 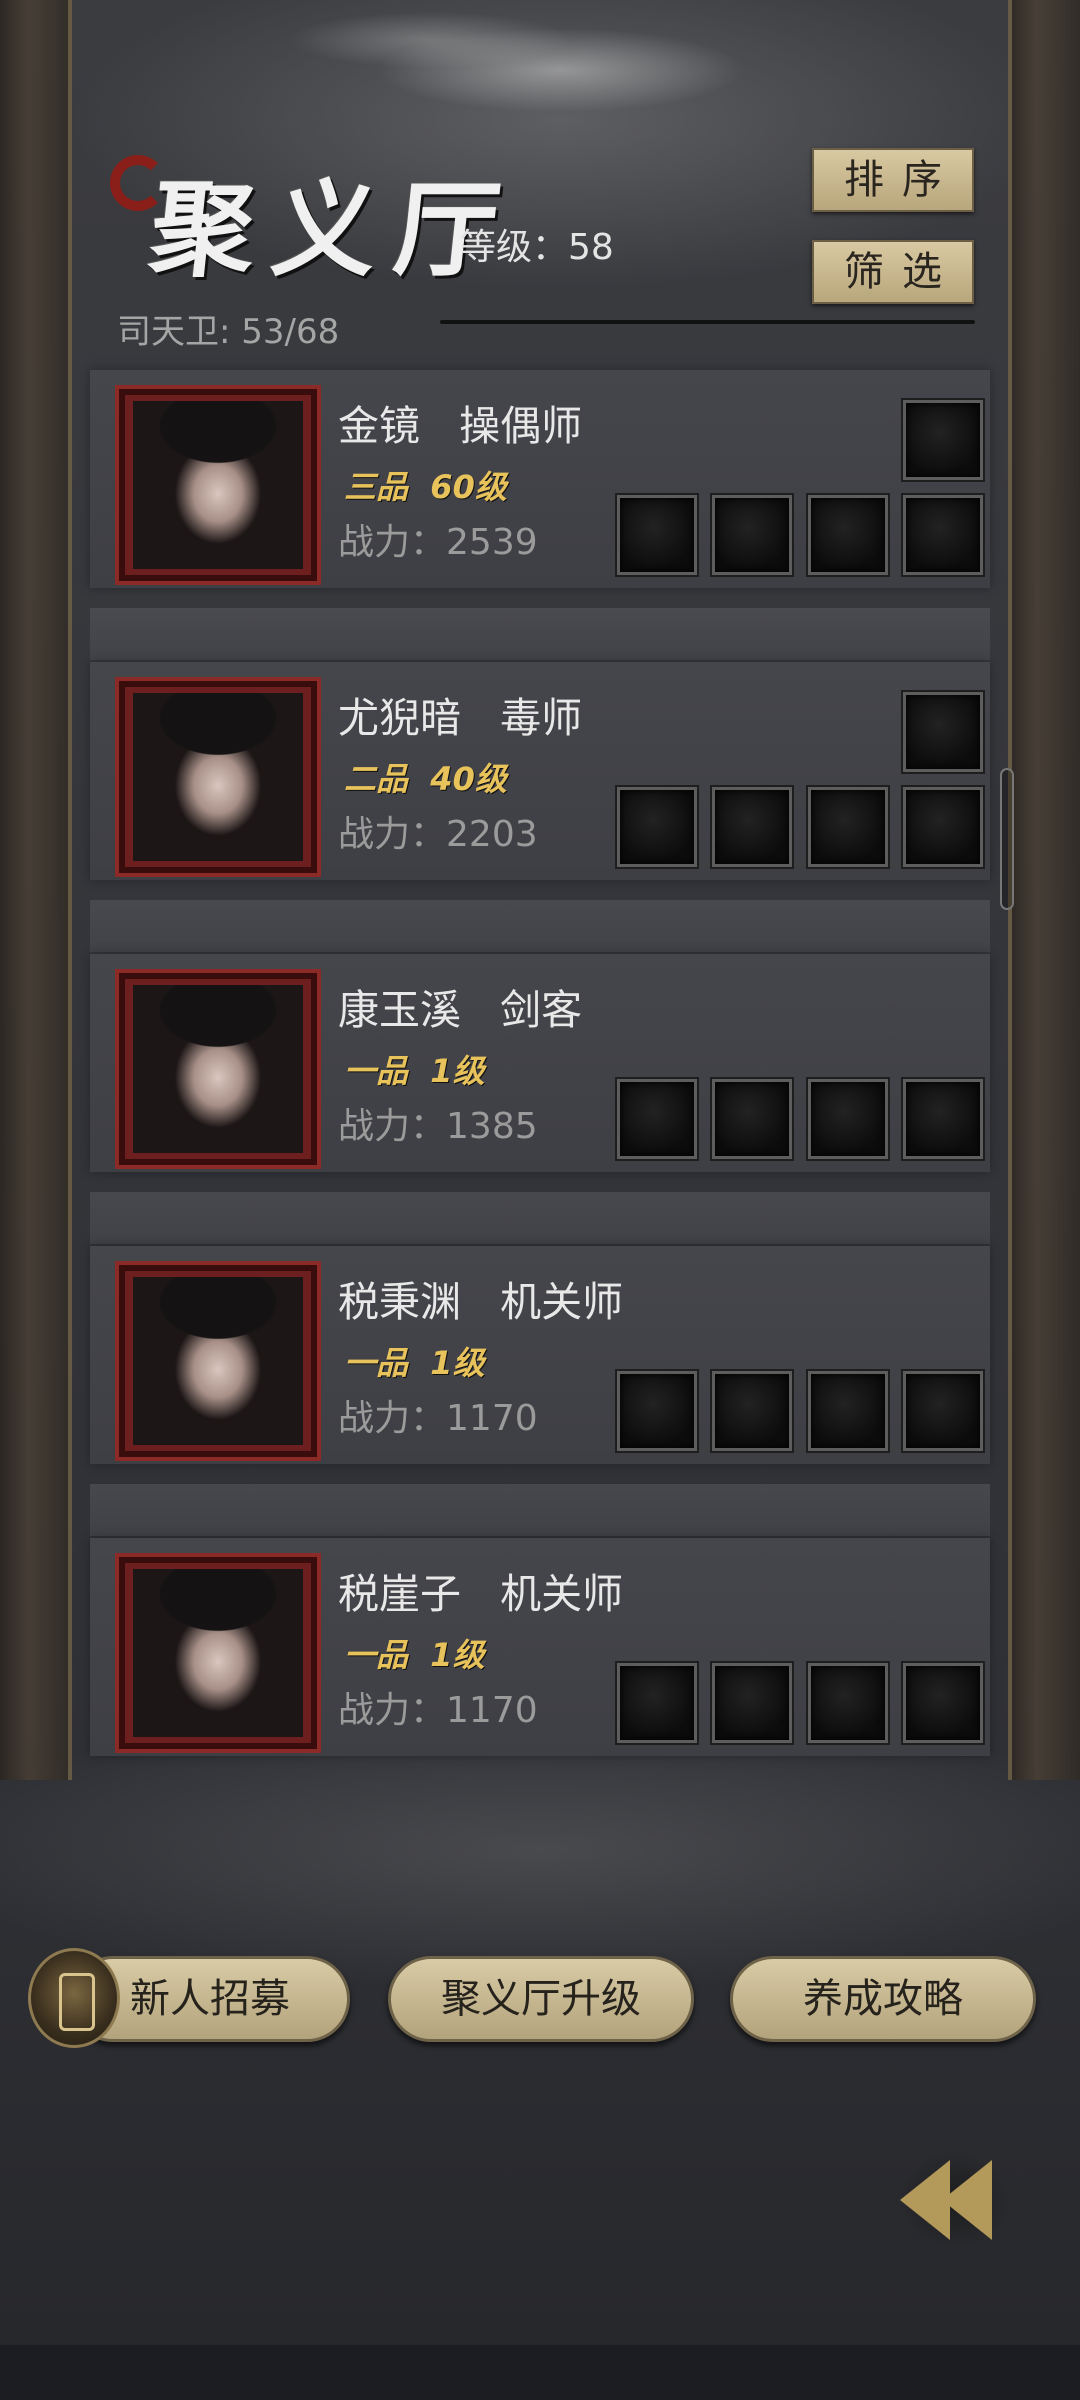 What do you see at coordinates (540, 1647) in the screenshot?
I see `hero-row: 税崖子 机关师 一品 1级 战力：1170` at bounding box center [540, 1647].